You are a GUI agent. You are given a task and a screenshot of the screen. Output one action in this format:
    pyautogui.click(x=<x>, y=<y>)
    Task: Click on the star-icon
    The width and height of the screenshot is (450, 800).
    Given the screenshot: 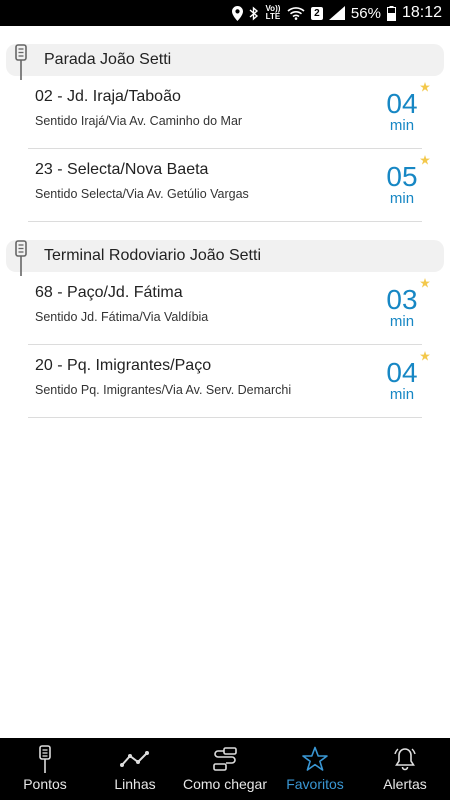 What is the action you would take?
    pyautogui.click(x=315, y=759)
    